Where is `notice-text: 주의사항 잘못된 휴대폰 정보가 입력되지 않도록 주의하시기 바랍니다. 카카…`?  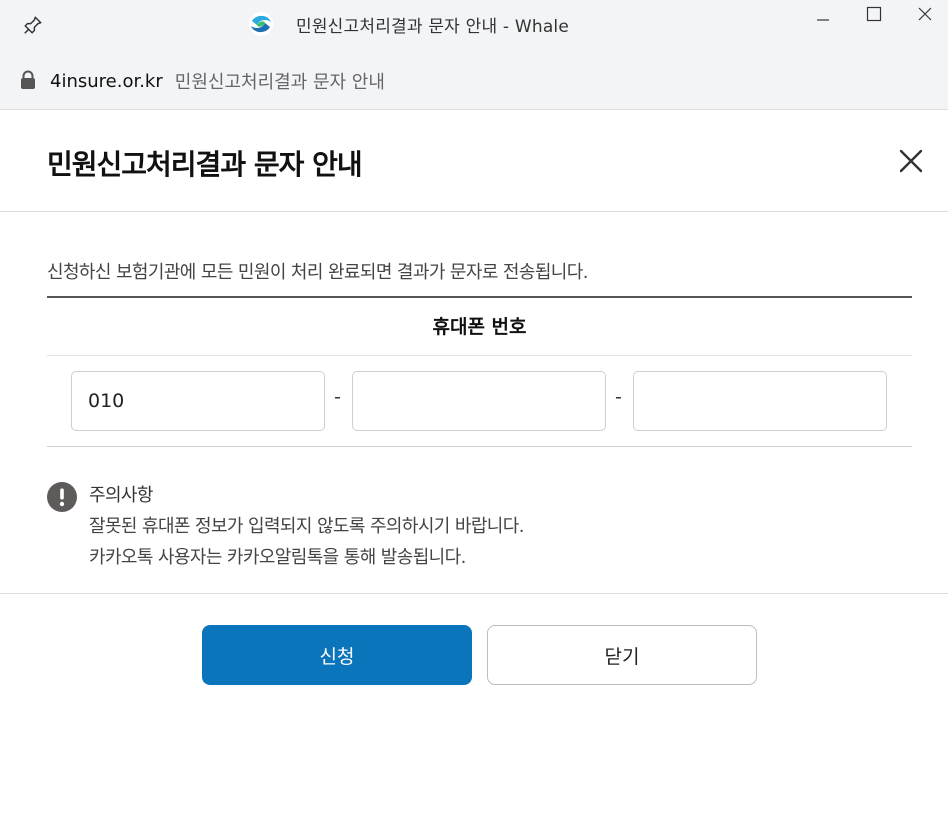
notice-text: 주의사항 잘못된 휴대폰 정보가 입력되지 않도록 주의하시기 바랍니다. 카카… is located at coordinates (306, 526).